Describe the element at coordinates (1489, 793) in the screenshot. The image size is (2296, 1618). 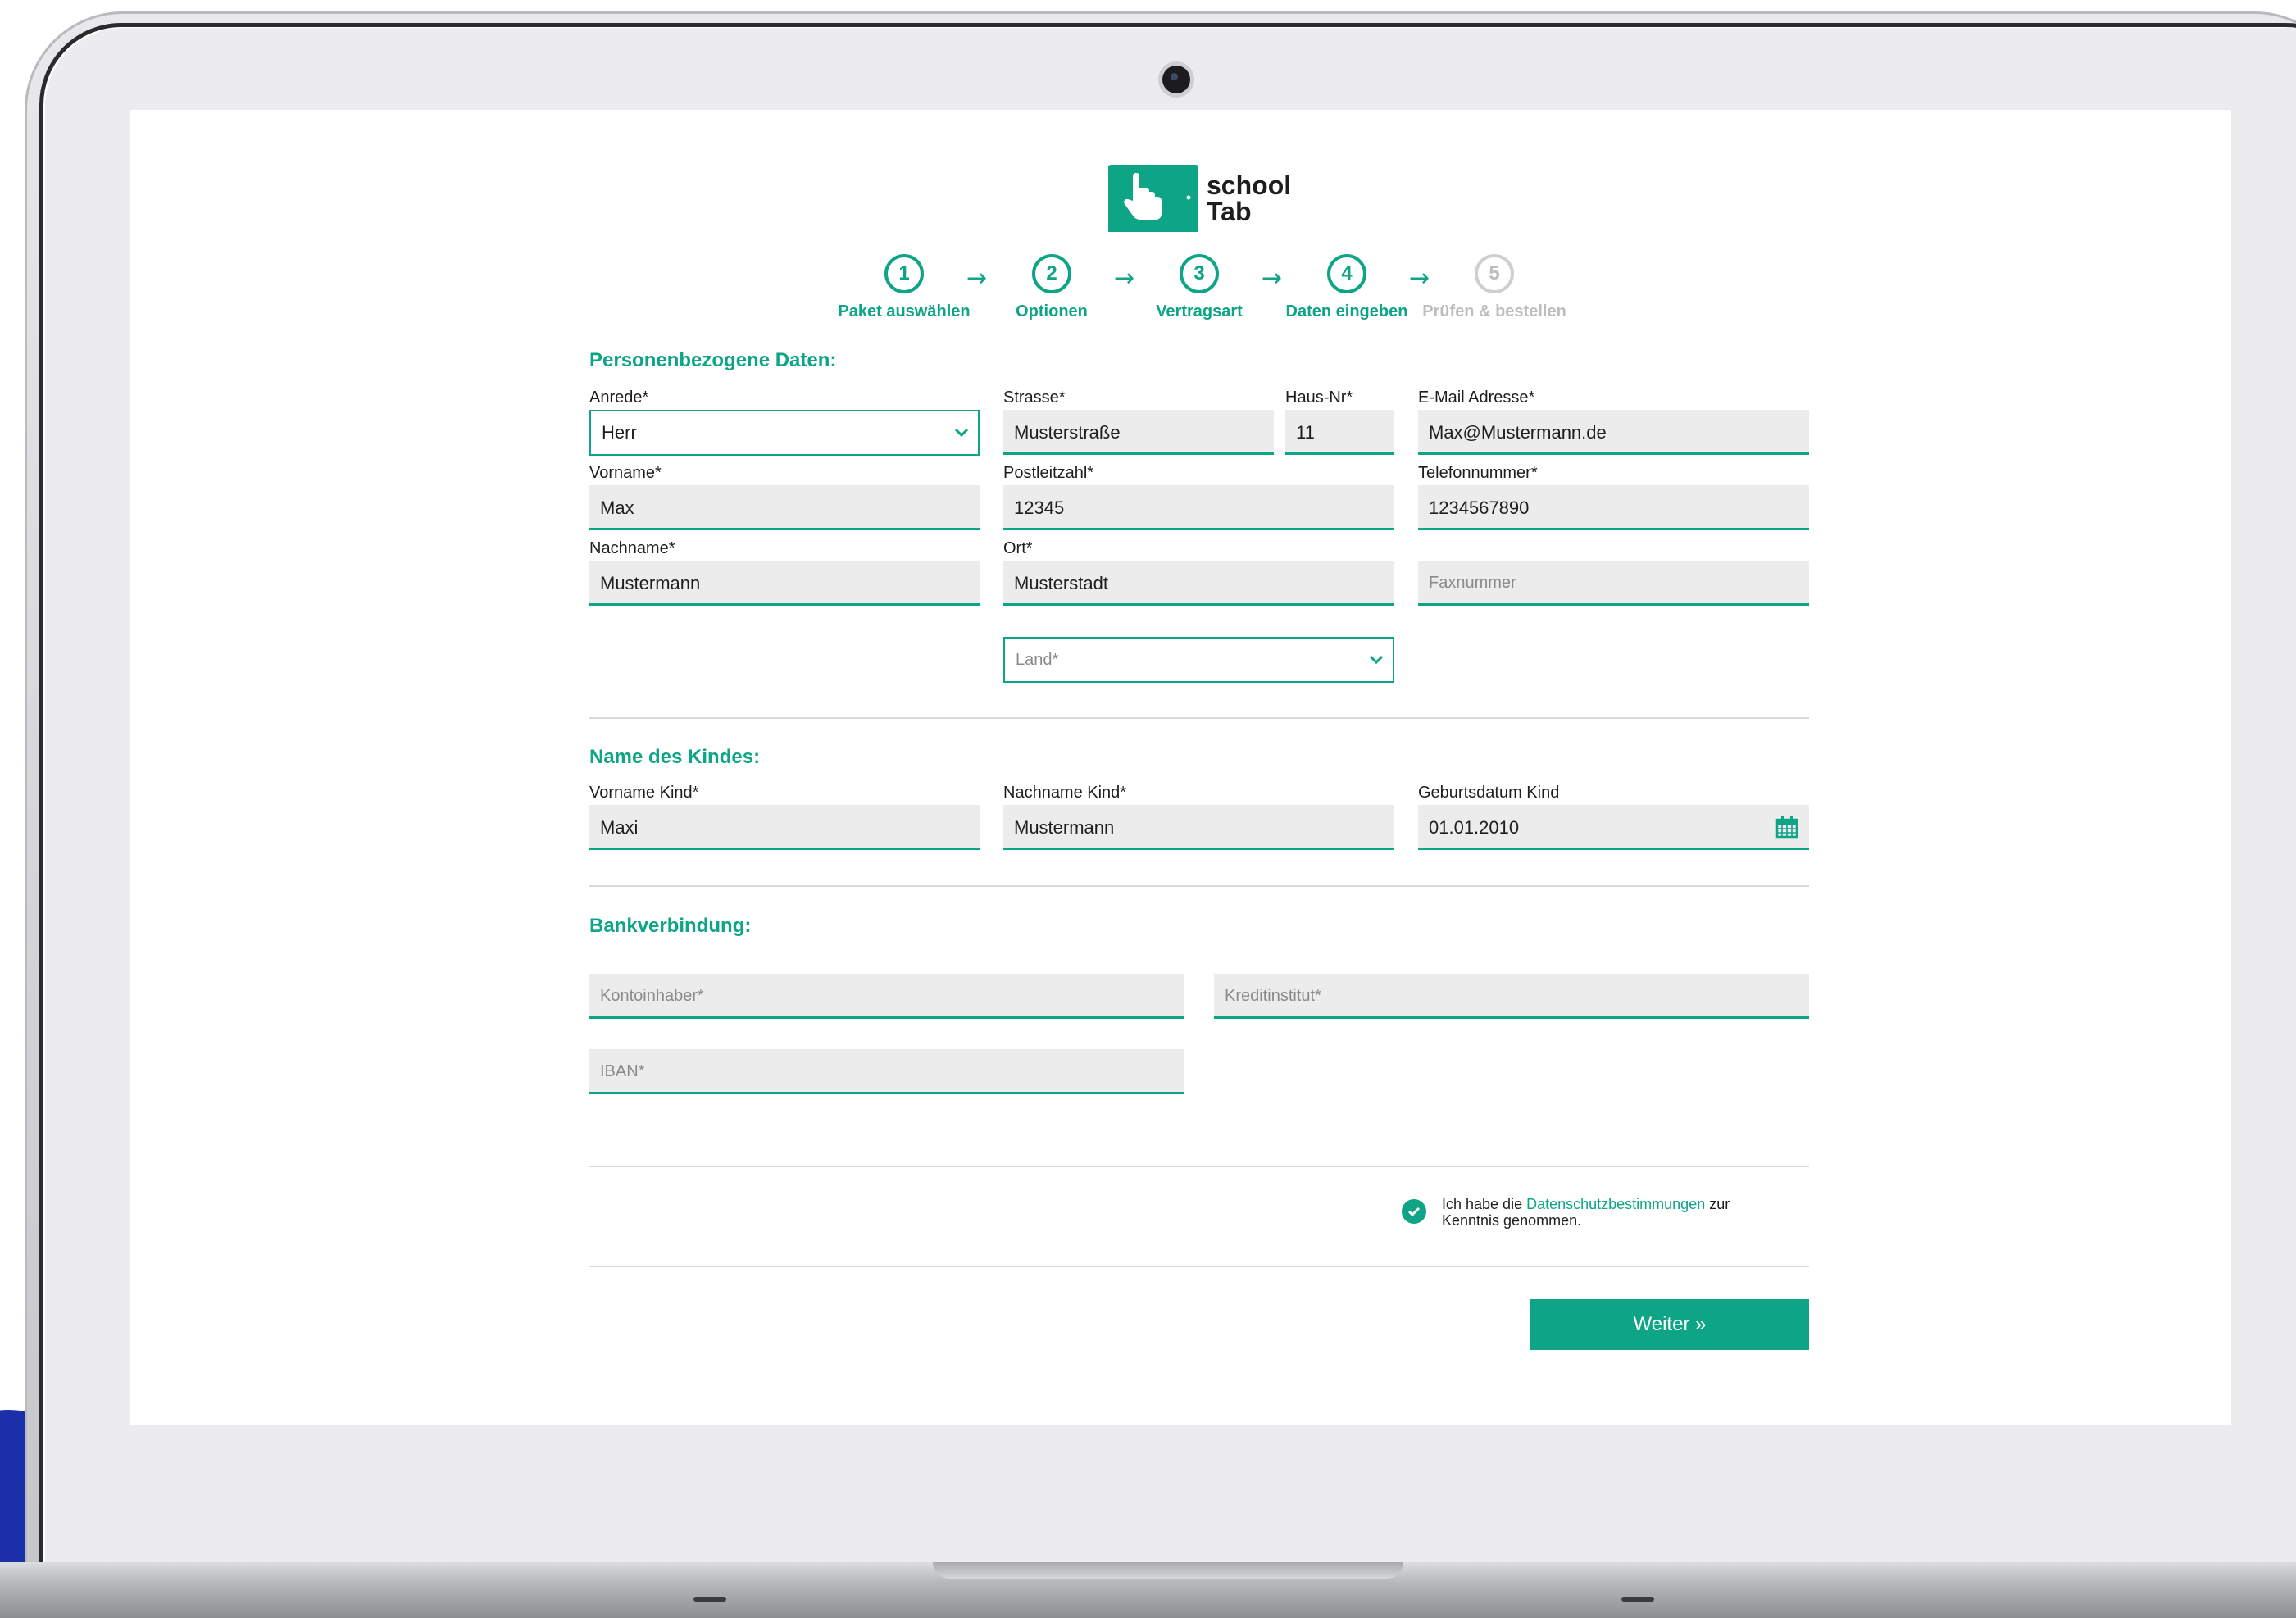
I see `geburtsdatum-label: Geburtsdatum Kind` at that location.